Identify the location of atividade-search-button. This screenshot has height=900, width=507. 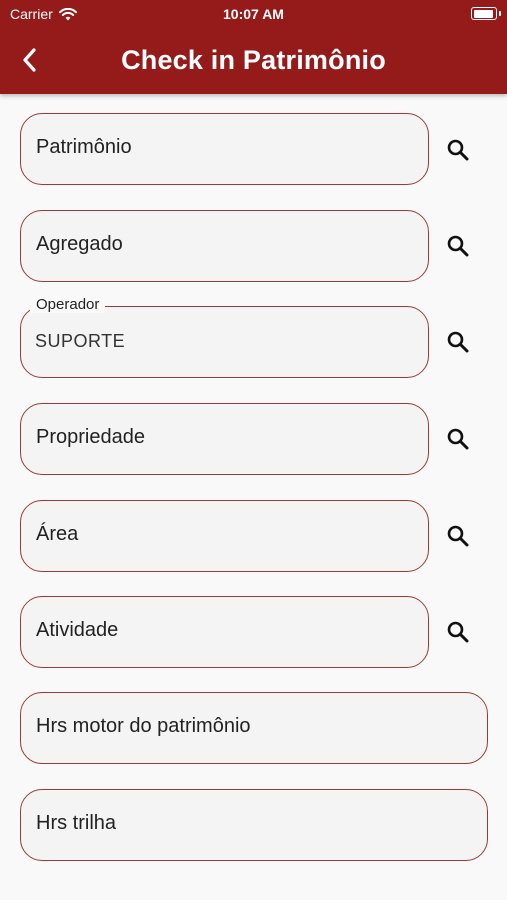
(458, 632).